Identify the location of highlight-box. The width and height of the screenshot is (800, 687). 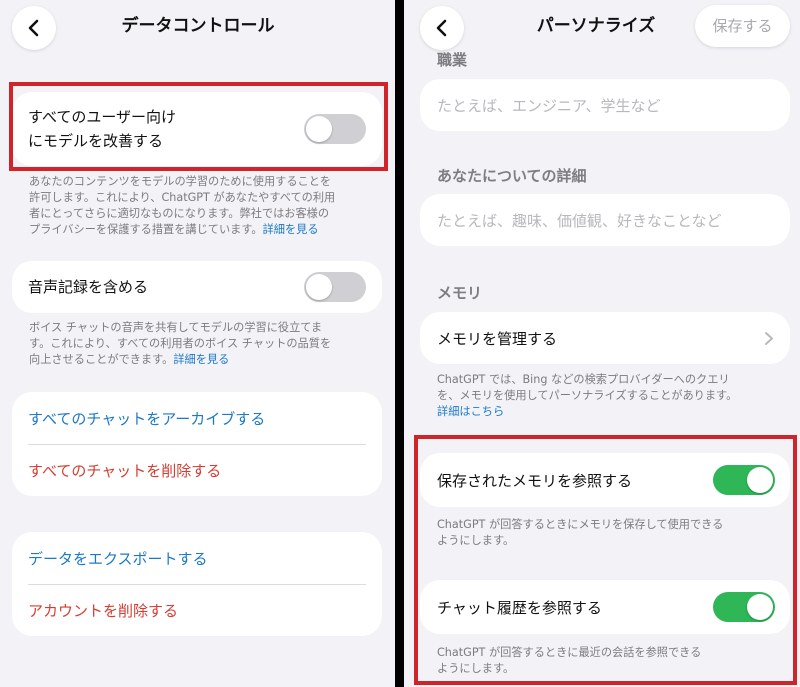
(198, 126).